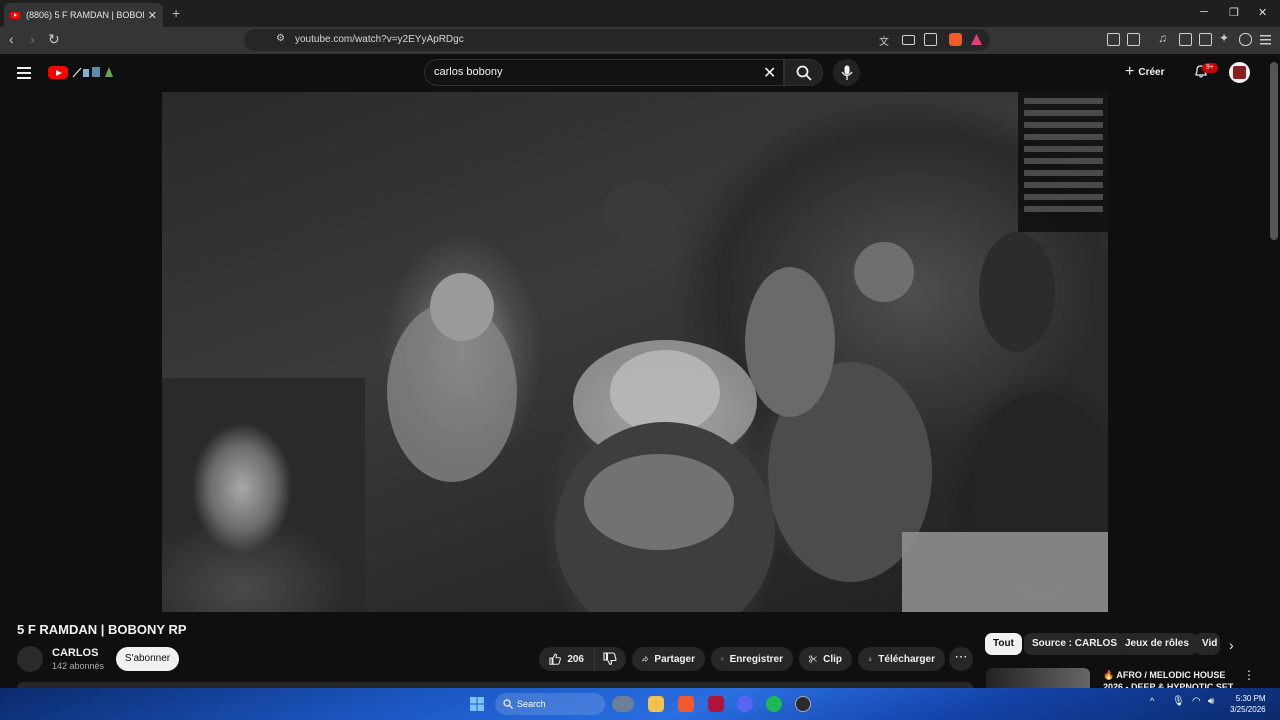 Image resolution: width=1280 pixels, height=720 pixels. I want to click on youtube-favicon-icon, so click(15, 15).